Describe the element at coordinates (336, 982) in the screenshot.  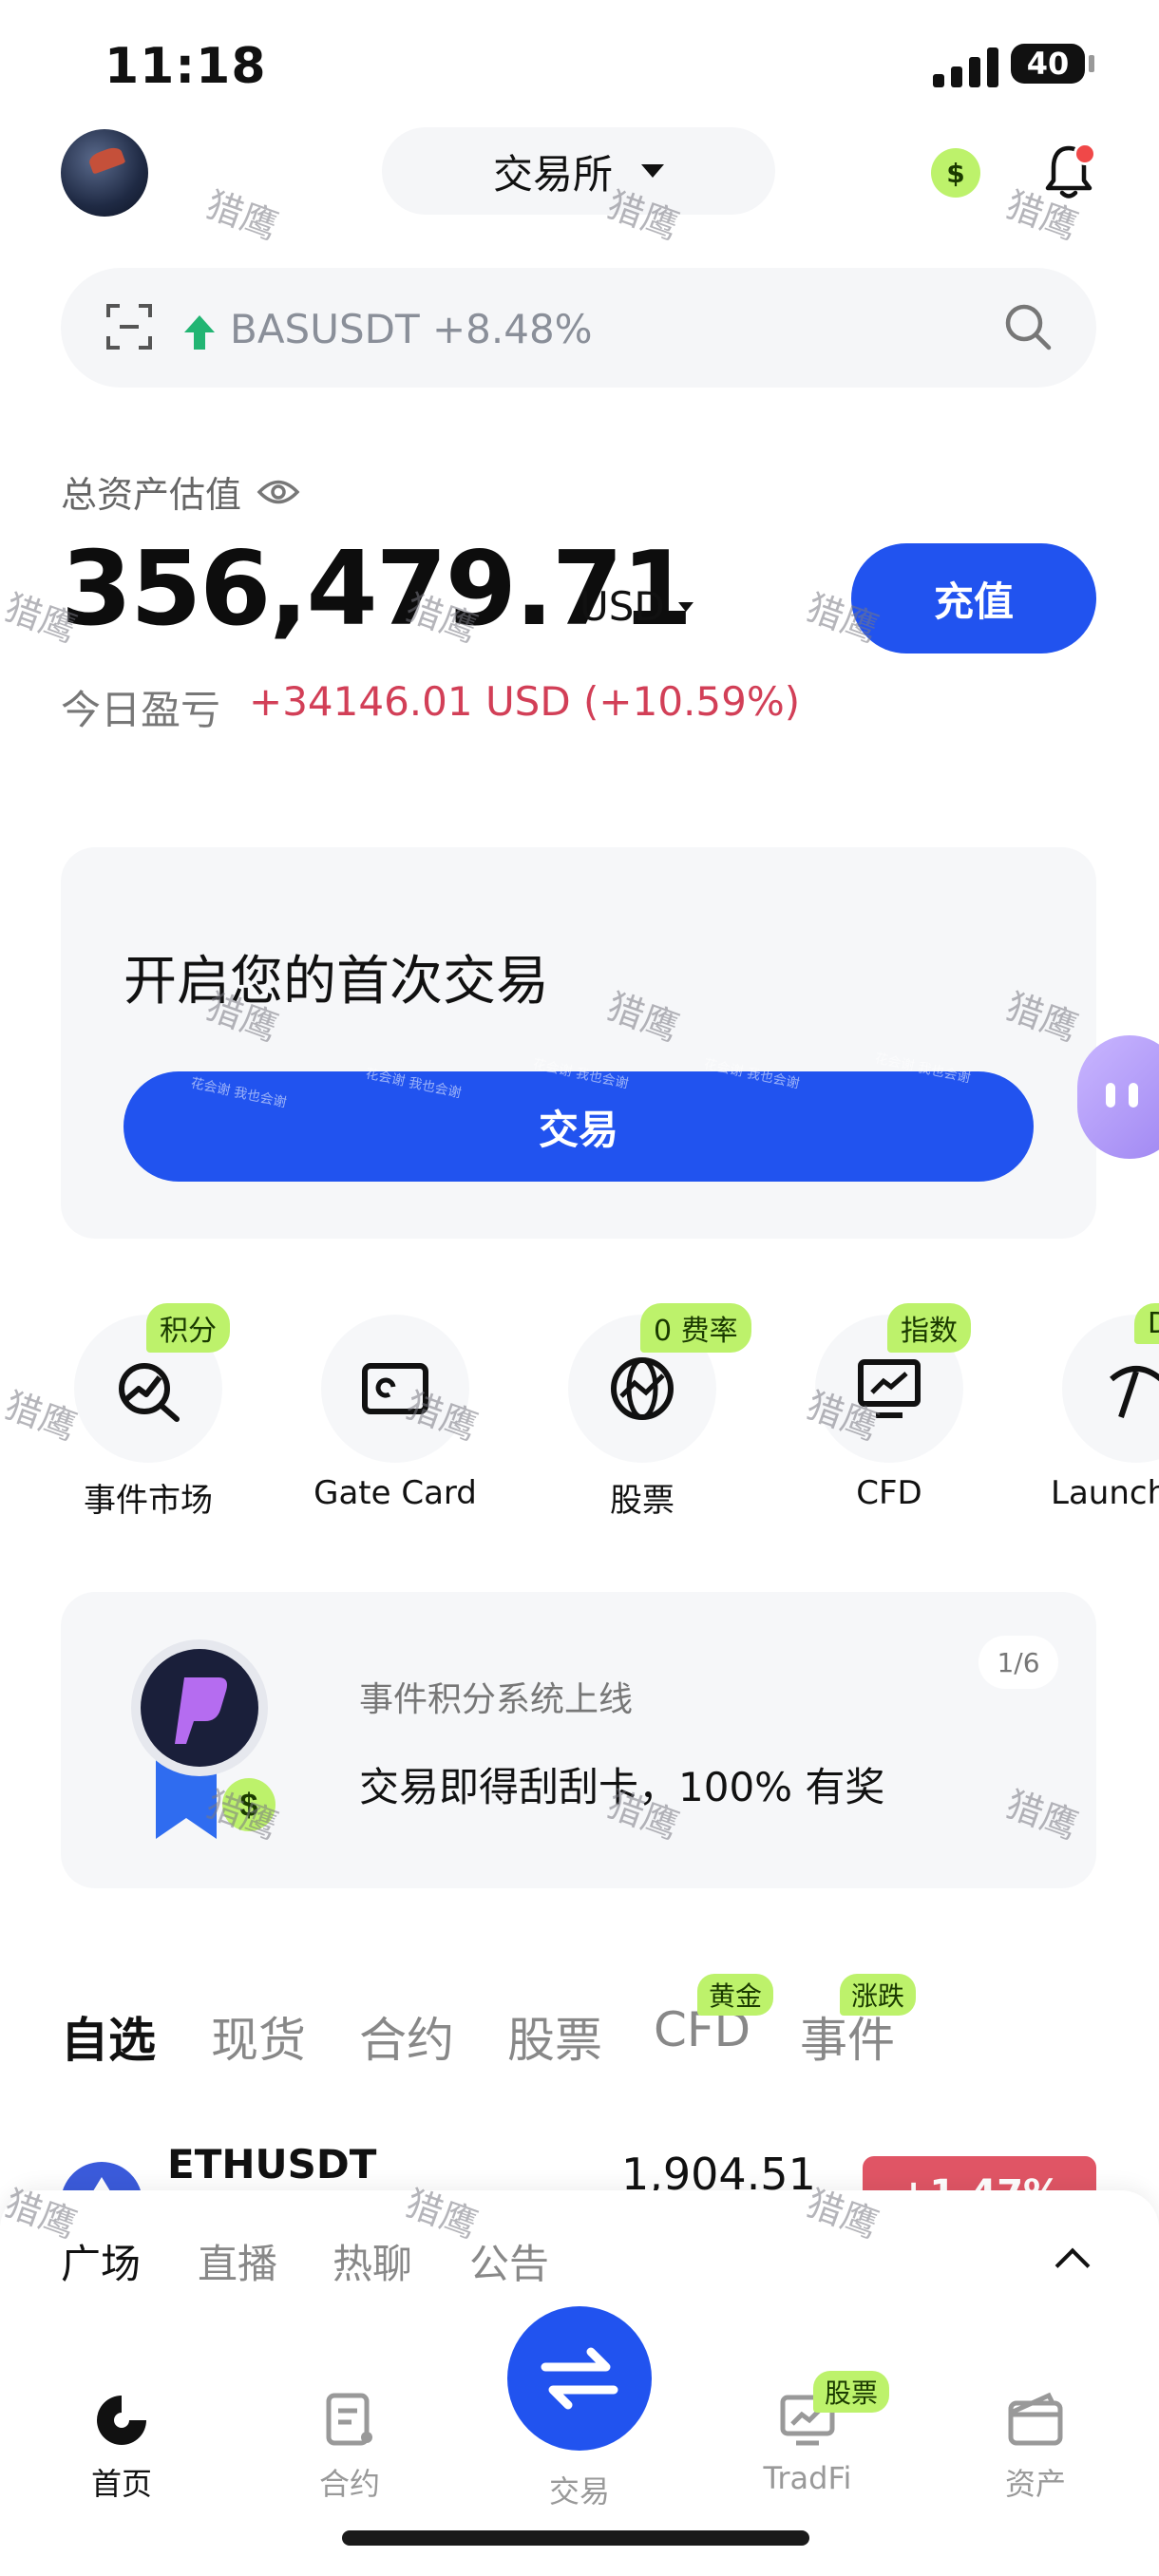
I see `first-trade-title: 开启您的首次交易` at that location.